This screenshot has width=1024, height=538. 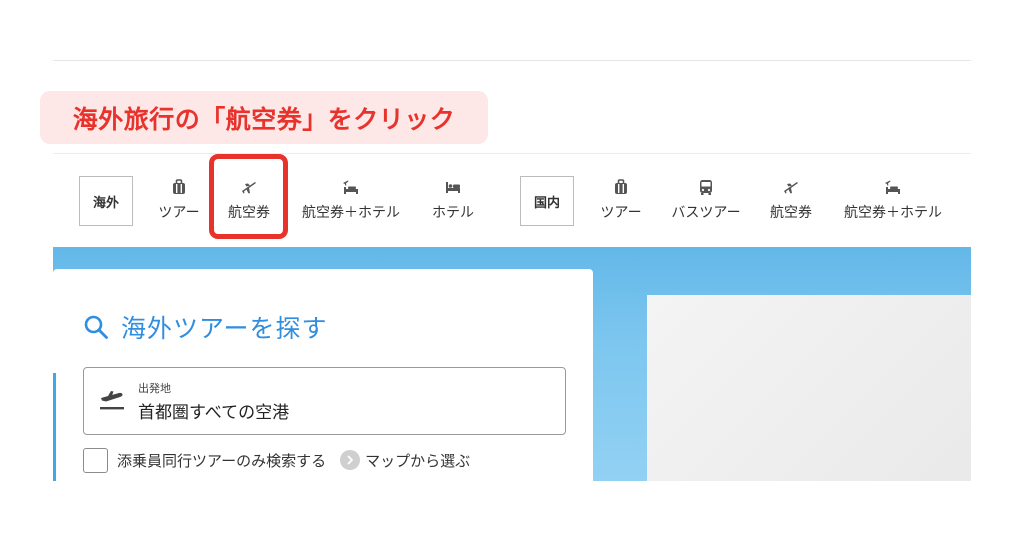 I want to click on departure-field: 出発地 首都圏すべての空港, so click(x=324, y=401).